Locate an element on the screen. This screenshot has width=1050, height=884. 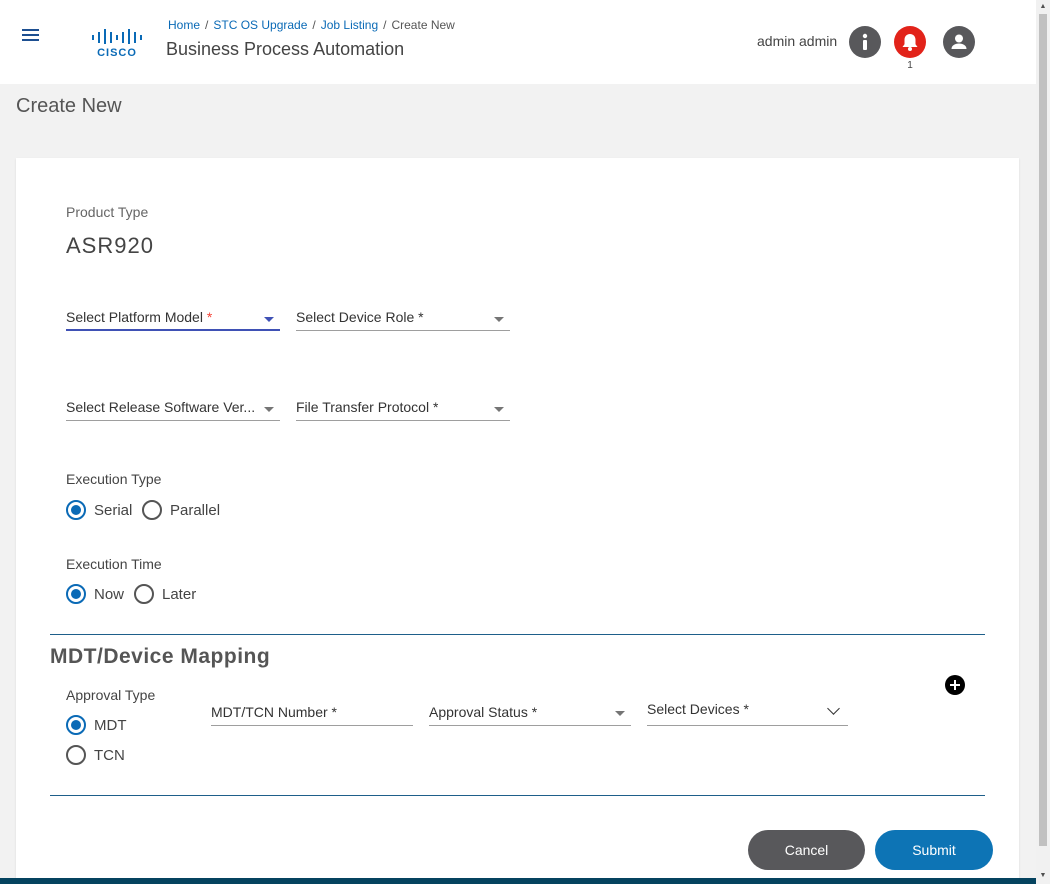
device-role-select: Select Device Role * is located at coordinates (403, 318).